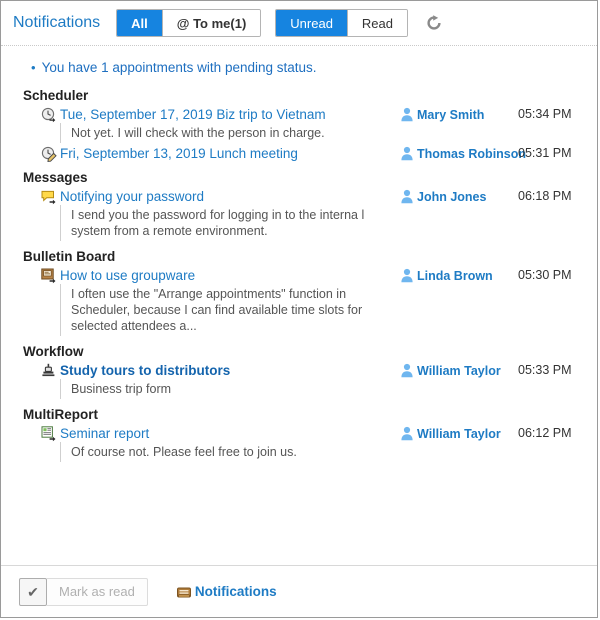 This screenshot has width=600, height=620. What do you see at coordinates (236, 591) in the screenshot?
I see `notifications-link-label: Notifications` at bounding box center [236, 591].